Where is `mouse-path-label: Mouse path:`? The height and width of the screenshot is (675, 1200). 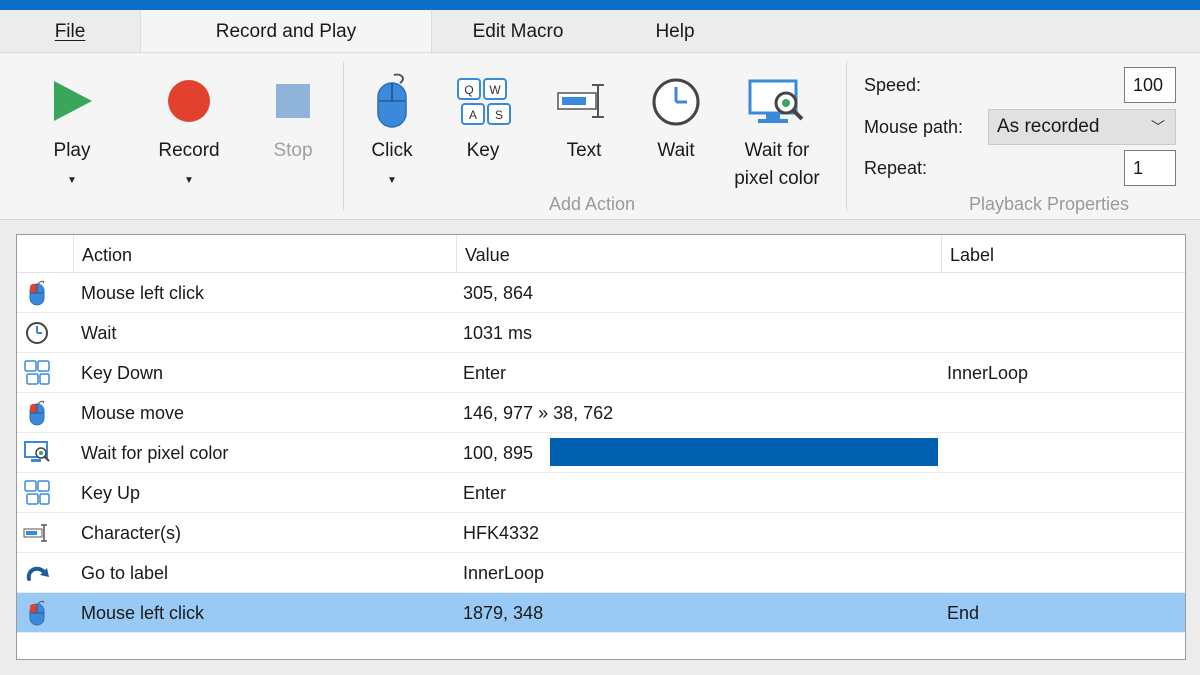 mouse-path-label: Mouse path: is located at coordinates (914, 127).